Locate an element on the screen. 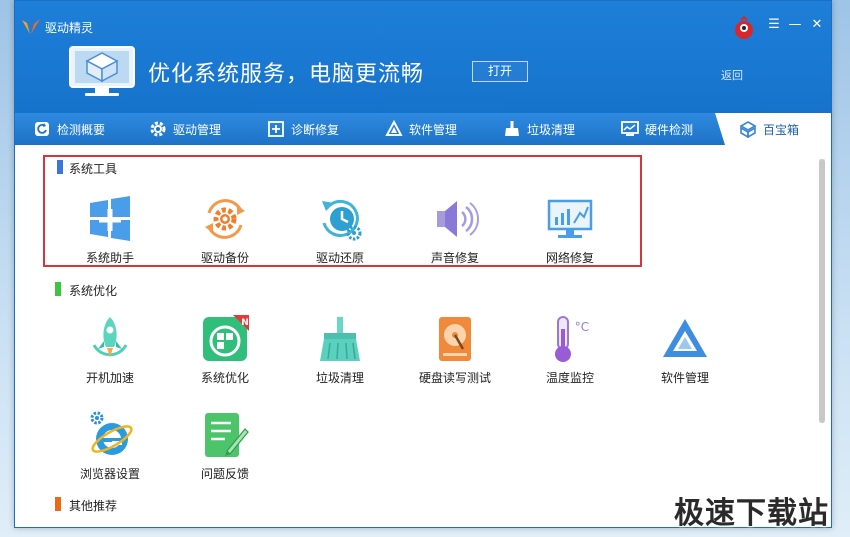 The height and width of the screenshot is (537, 850). diagnose-icon is located at coordinates (276, 129).